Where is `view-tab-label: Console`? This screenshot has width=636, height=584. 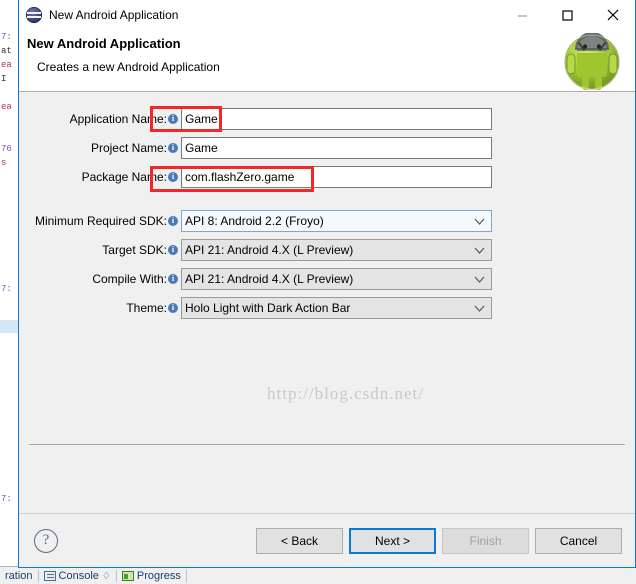
view-tab-label: Console is located at coordinates (78, 576).